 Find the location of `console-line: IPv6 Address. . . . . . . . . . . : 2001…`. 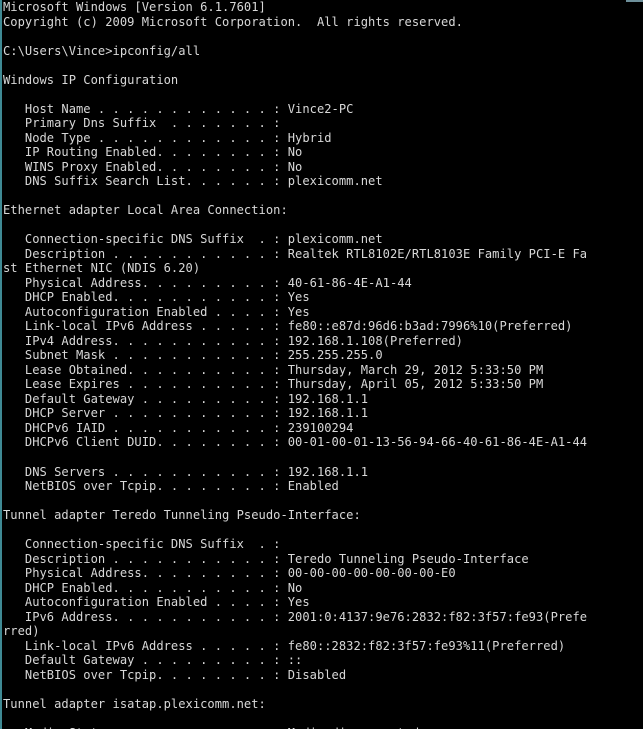

console-line: IPv6 Address. . . . . . . . . . . : 2001… is located at coordinates (295, 616).